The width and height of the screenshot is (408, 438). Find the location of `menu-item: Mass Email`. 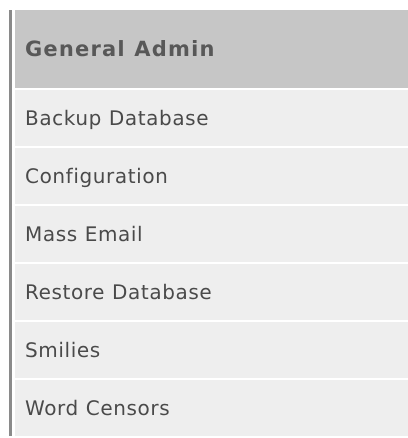

menu-item: Mass Email is located at coordinates (211, 233).